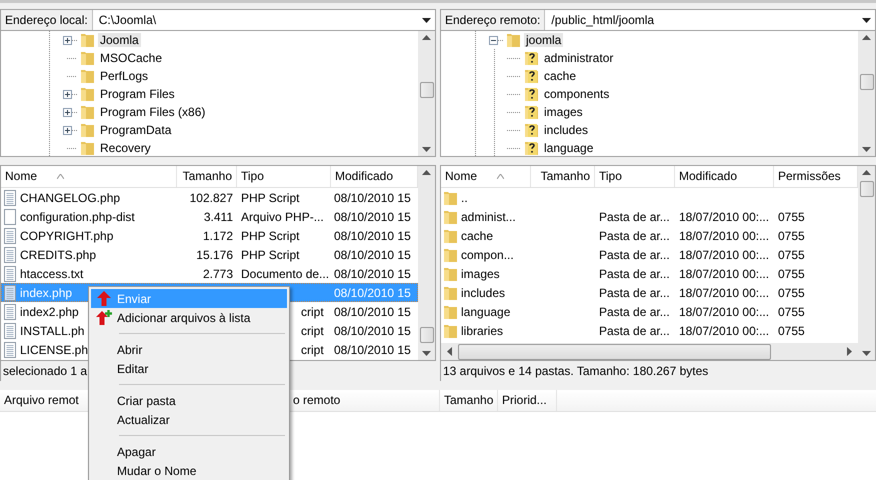  I want to click on file-name: CREDITS.php, so click(58, 255).